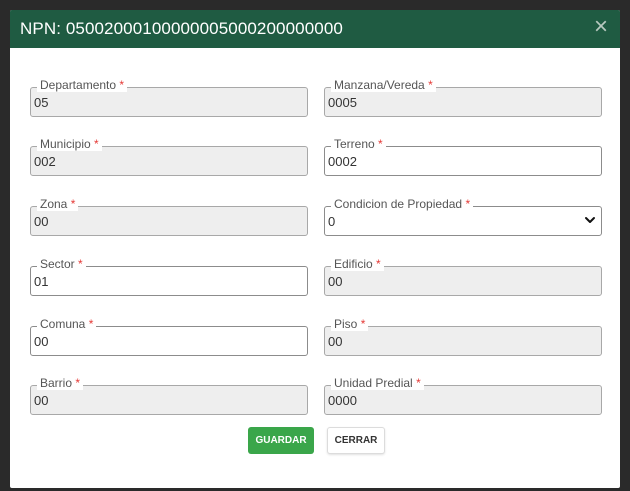  I want to click on unidad-predial-label: Unidad Predial, so click(373, 383).